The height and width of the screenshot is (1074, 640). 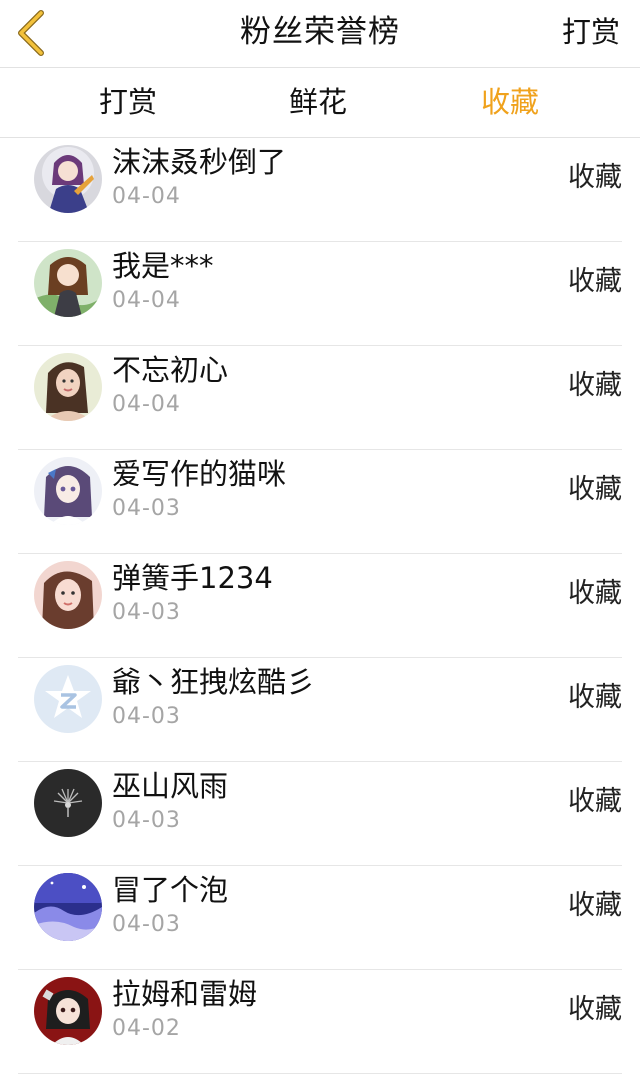 I want to click on fan-name: 冒了个泡, so click(x=170, y=890).